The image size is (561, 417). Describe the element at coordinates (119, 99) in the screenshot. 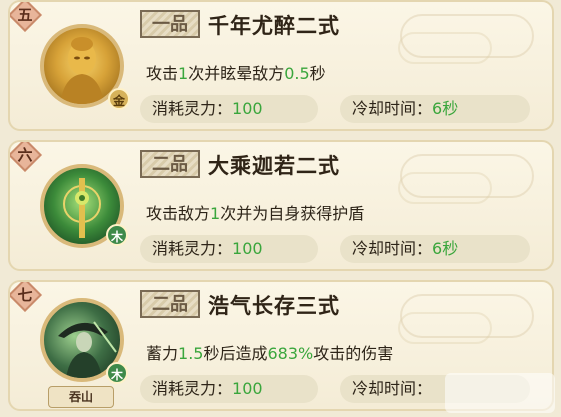

I see `element-badge: 金` at that location.